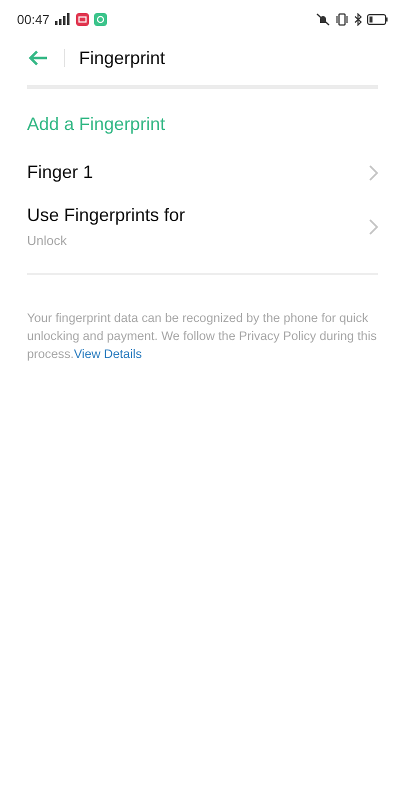 The image size is (405, 800). What do you see at coordinates (202, 172) in the screenshot?
I see `settings-item: Finger 1` at bounding box center [202, 172].